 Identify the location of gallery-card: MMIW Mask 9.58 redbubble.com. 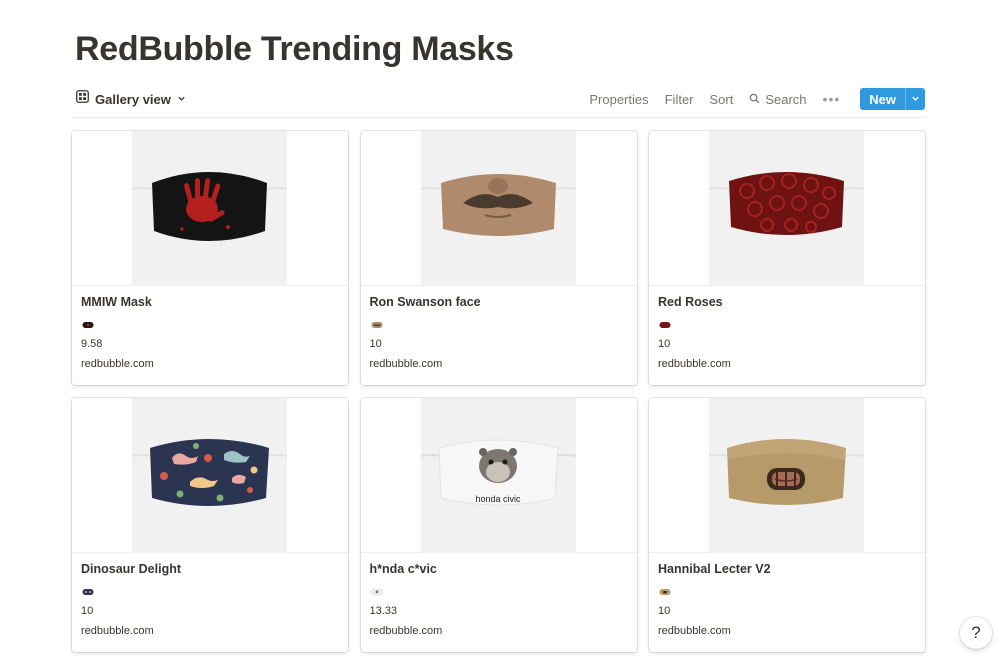
(210, 258).